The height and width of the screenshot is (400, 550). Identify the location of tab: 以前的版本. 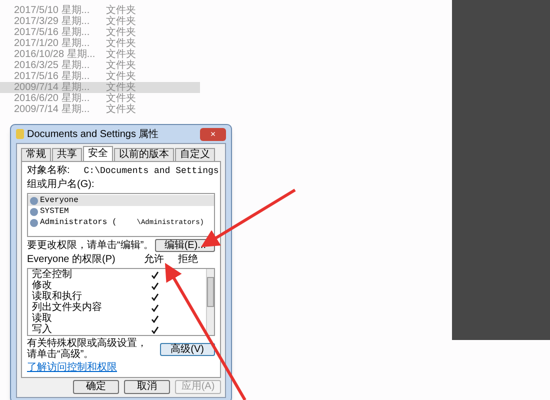
(144, 154).